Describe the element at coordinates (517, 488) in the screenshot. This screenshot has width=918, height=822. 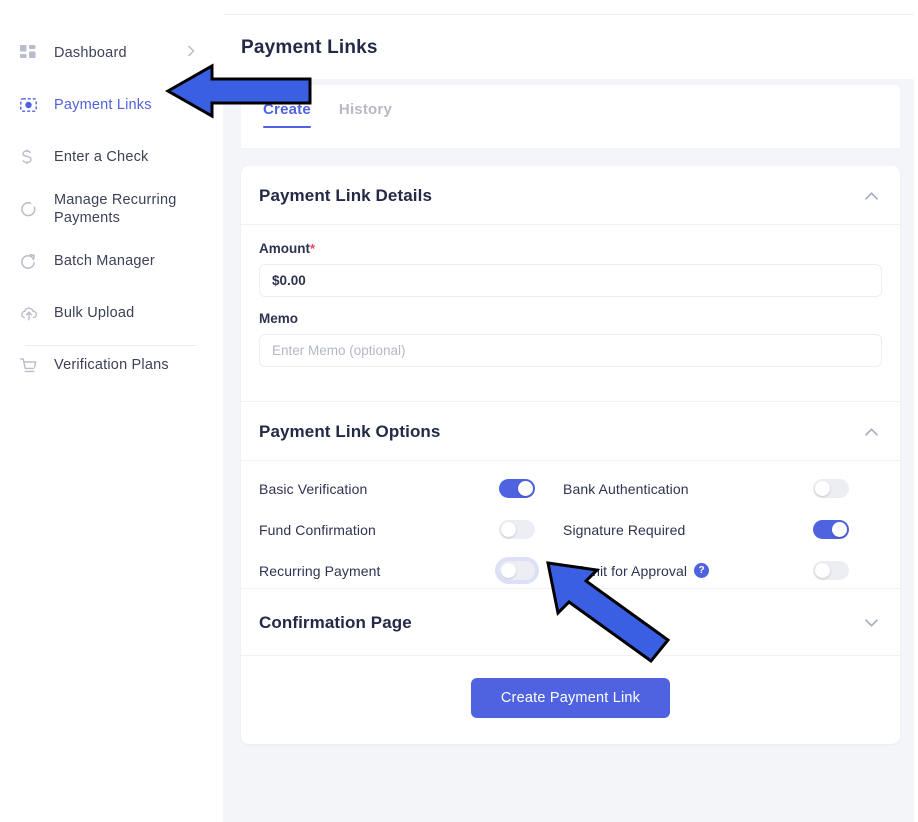
I see `toggle-basic-verification` at that location.